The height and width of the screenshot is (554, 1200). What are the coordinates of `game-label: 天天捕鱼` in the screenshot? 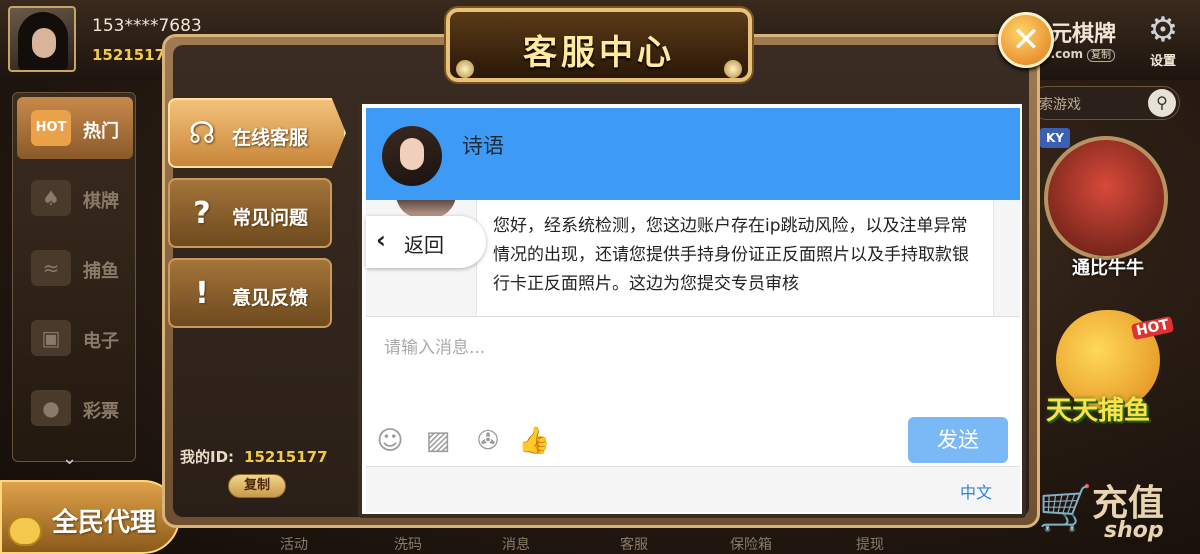 It's located at (1098, 411).